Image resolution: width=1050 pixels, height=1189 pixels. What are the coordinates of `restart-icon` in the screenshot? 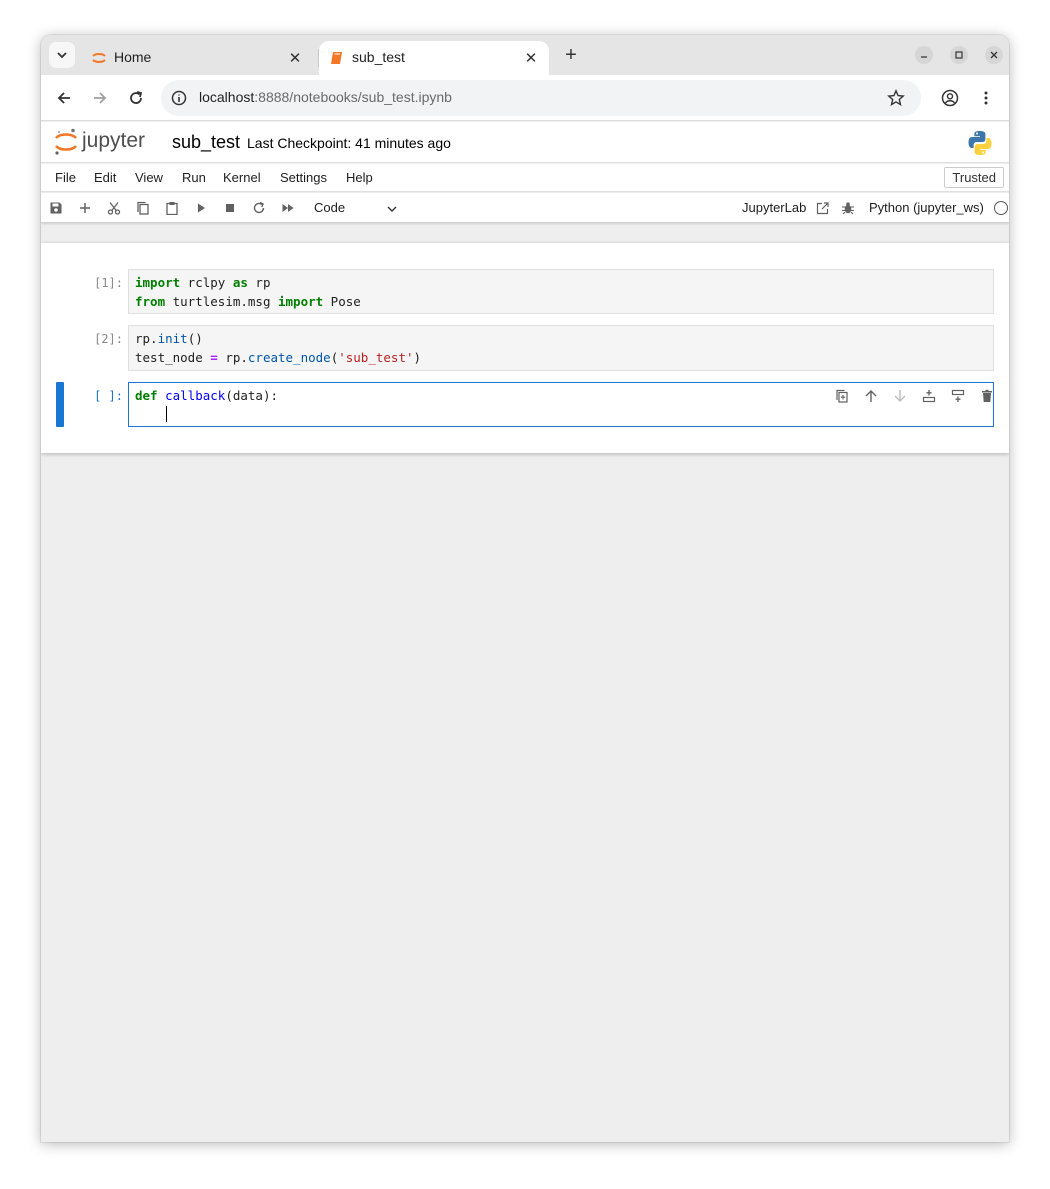 It's located at (259, 207).